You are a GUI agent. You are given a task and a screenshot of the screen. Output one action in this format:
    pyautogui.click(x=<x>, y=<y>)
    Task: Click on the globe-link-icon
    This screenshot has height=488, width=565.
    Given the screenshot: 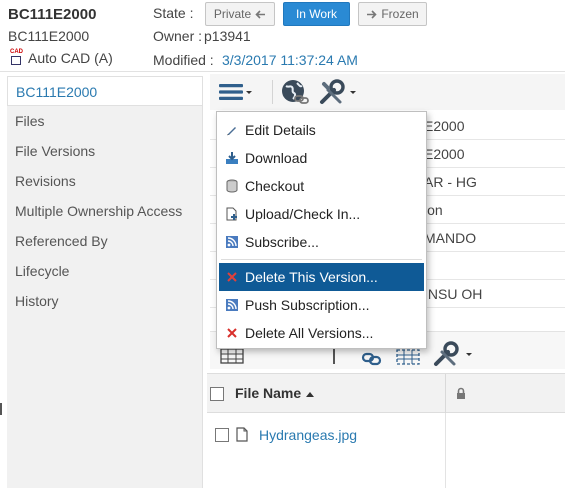 What is the action you would take?
    pyautogui.click(x=295, y=92)
    